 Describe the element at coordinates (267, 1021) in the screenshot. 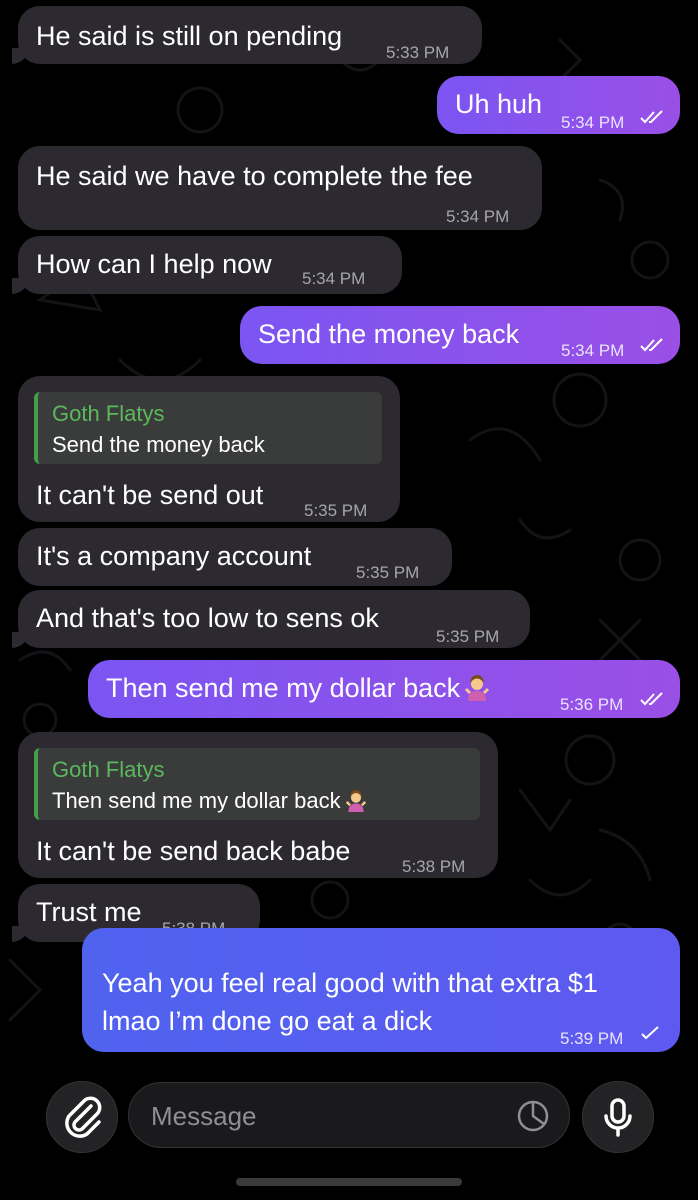

I see `message-text-line: lmao I’m done go eat a dick` at that location.